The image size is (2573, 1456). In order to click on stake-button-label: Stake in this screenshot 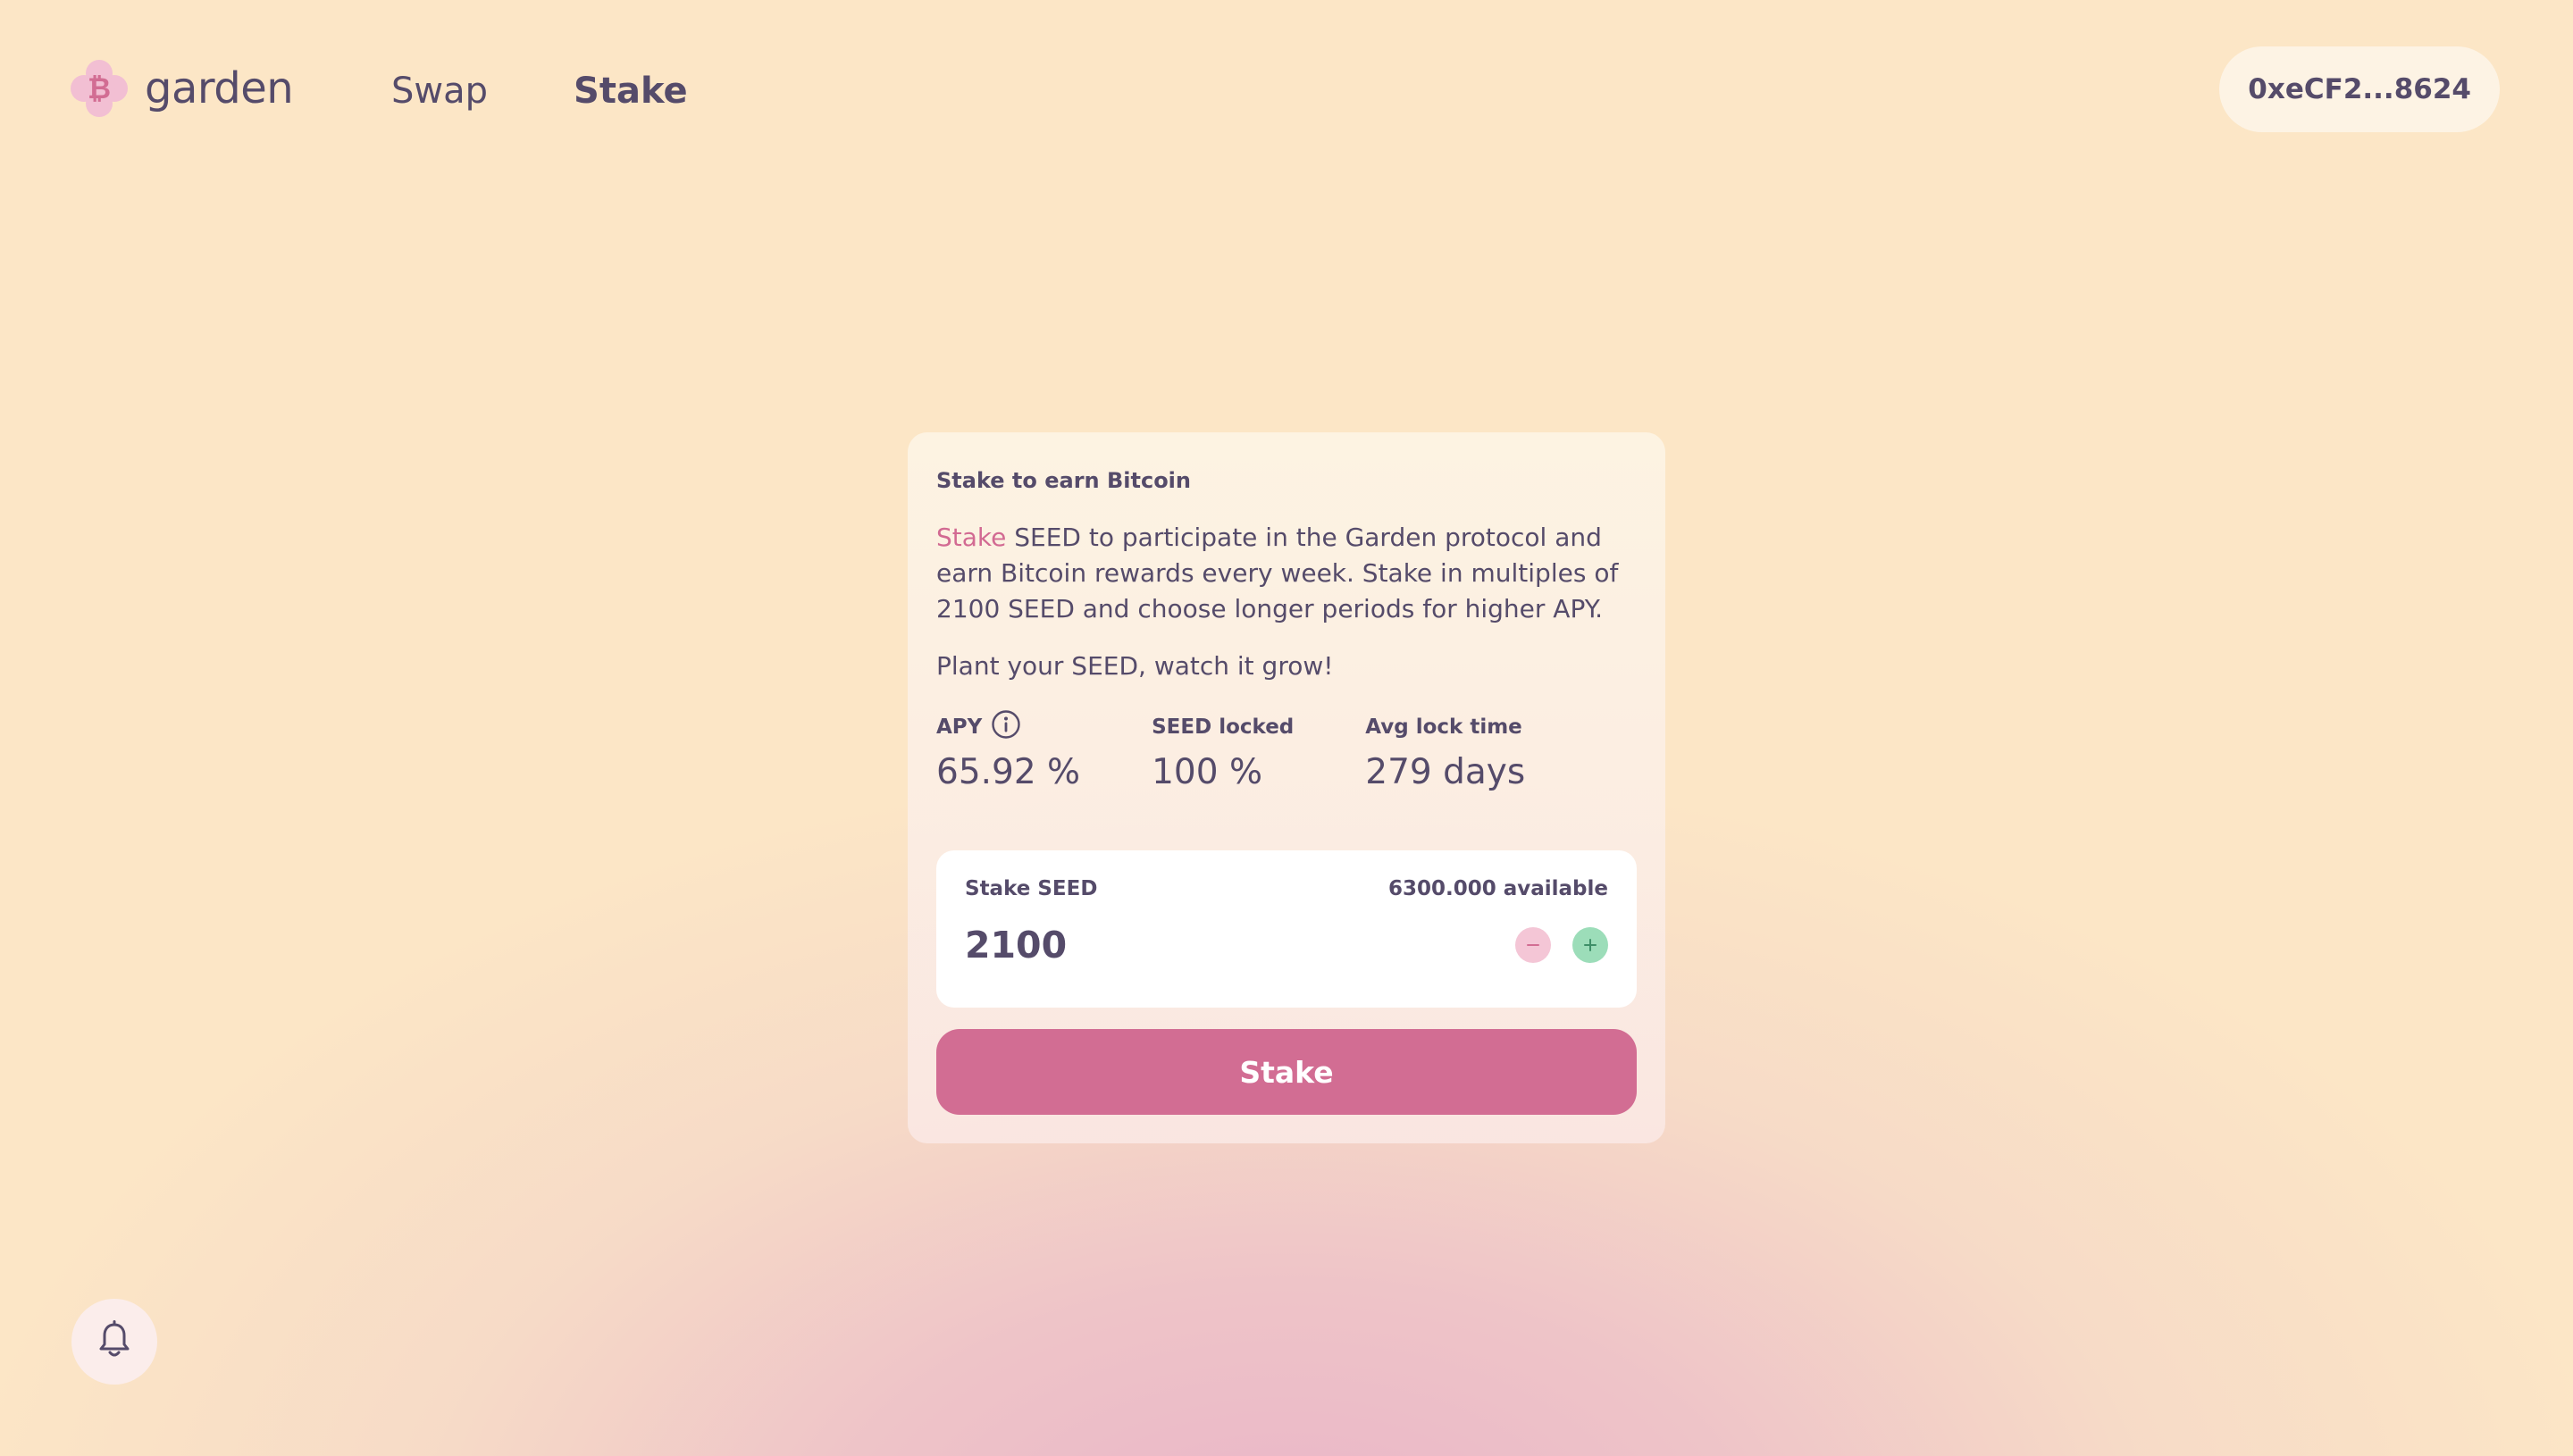, I will do `click(1286, 1072)`.